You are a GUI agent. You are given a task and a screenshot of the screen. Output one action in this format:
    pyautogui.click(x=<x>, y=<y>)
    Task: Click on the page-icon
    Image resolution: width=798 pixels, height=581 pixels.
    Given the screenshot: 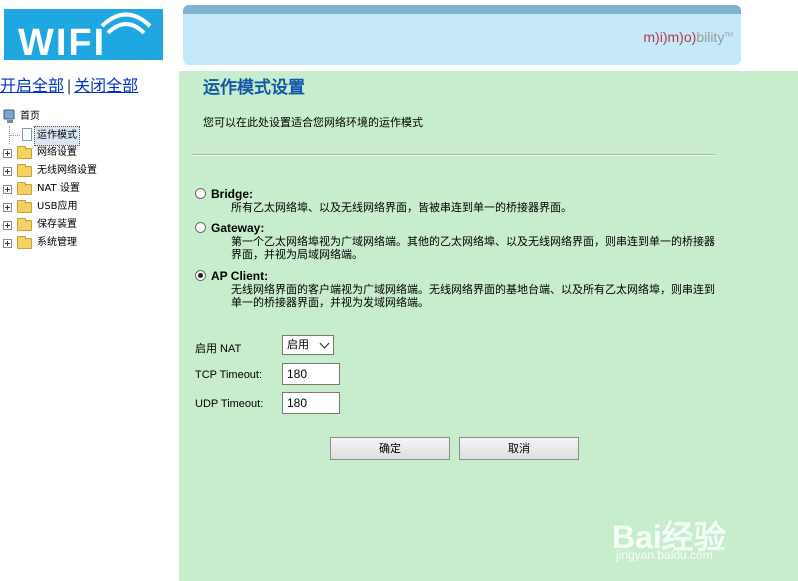 What is the action you would take?
    pyautogui.click(x=27, y=134)
    